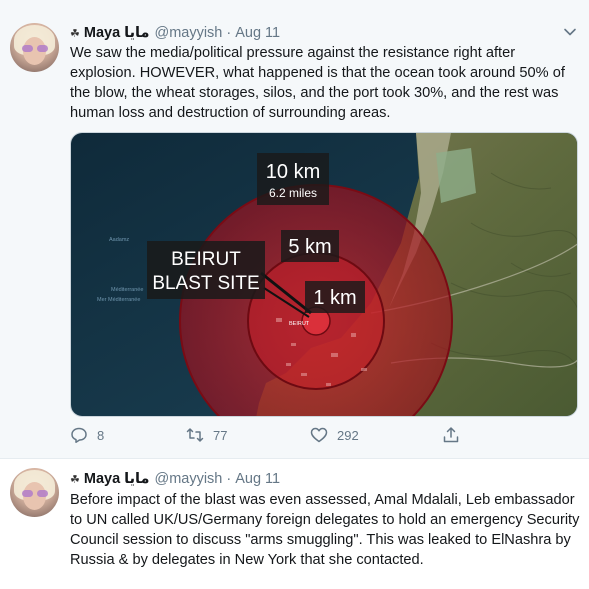  I want to click on like-button: 292, so click(334, 435).